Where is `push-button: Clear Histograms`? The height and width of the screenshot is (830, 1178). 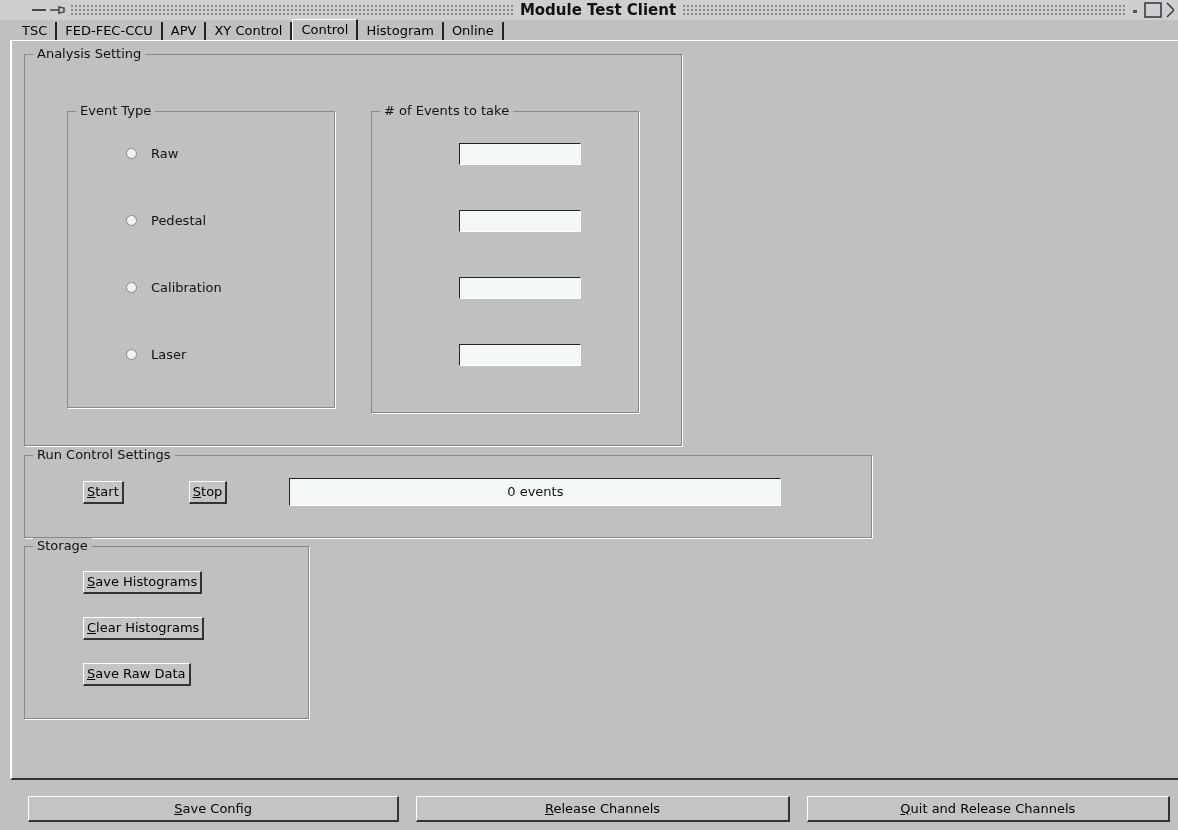
push-button: Clear Histograms is located at coordinates (144, 628).